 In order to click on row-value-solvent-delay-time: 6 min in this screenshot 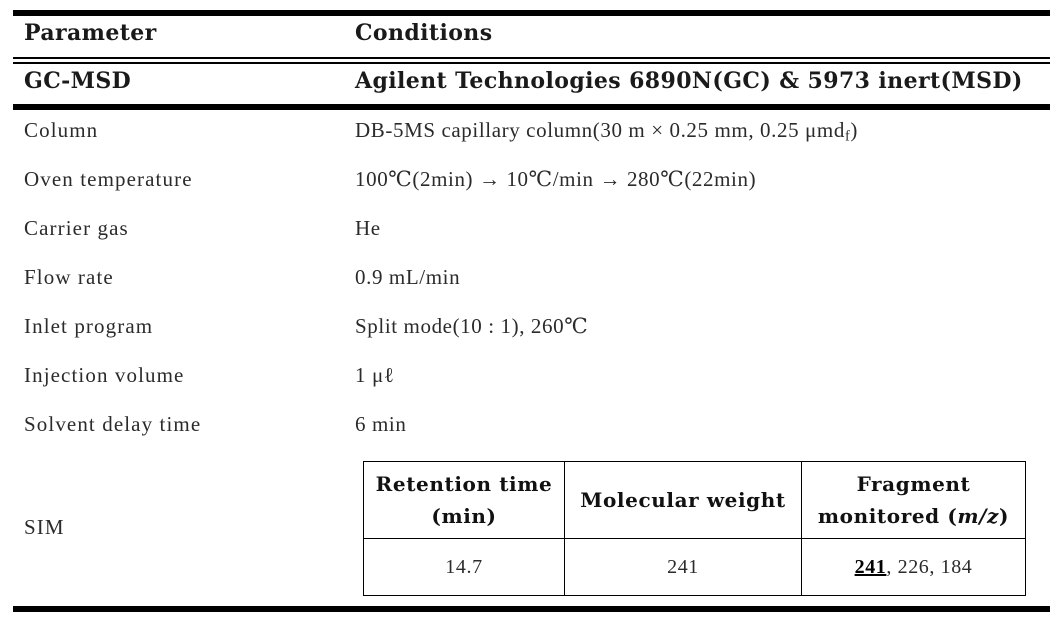, I will do `click(381, 424)`.